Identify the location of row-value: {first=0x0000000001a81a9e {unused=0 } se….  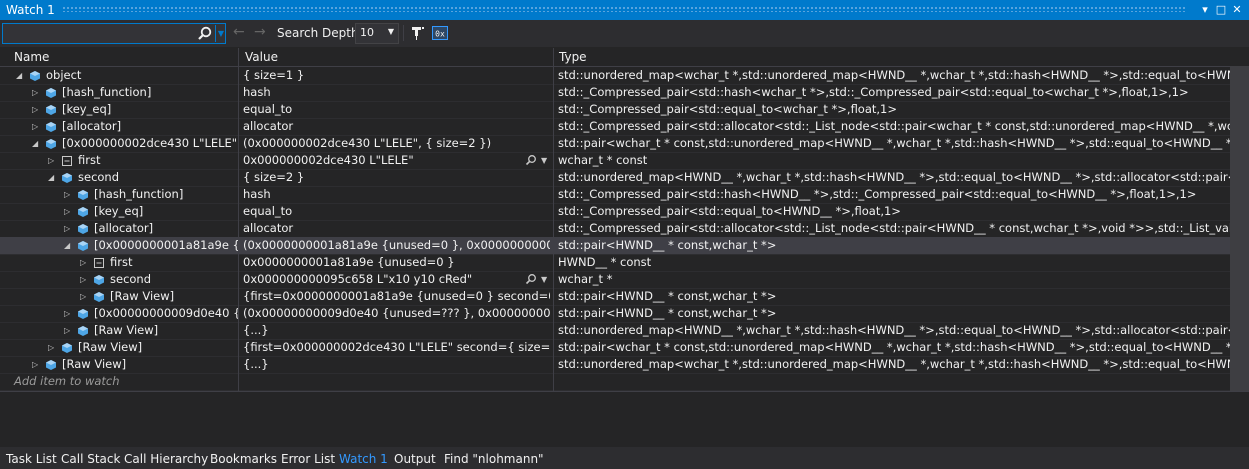
(396, 296).